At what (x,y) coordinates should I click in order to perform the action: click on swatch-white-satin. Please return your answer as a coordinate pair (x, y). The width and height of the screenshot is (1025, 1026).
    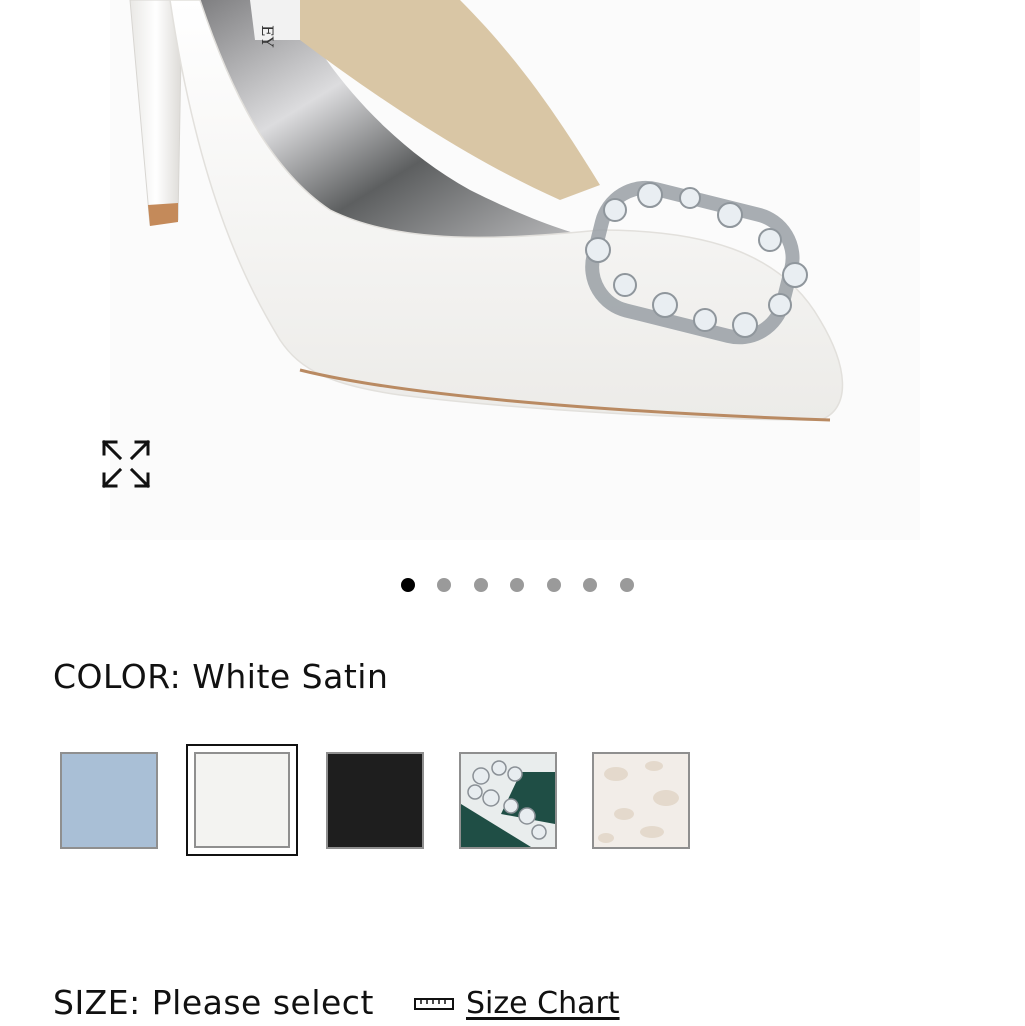
    Looking at the image, I should click on (242, 800).